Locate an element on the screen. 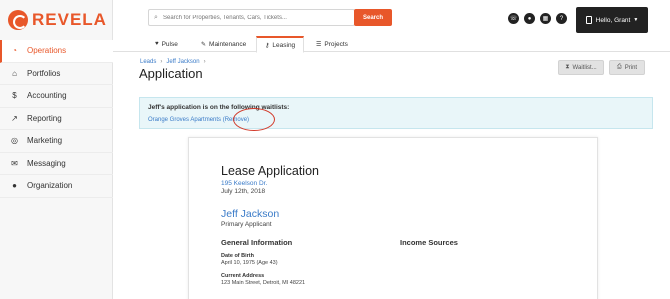  sidebar-item-accounting: $ Accounting is located at coordinates (56, 96).